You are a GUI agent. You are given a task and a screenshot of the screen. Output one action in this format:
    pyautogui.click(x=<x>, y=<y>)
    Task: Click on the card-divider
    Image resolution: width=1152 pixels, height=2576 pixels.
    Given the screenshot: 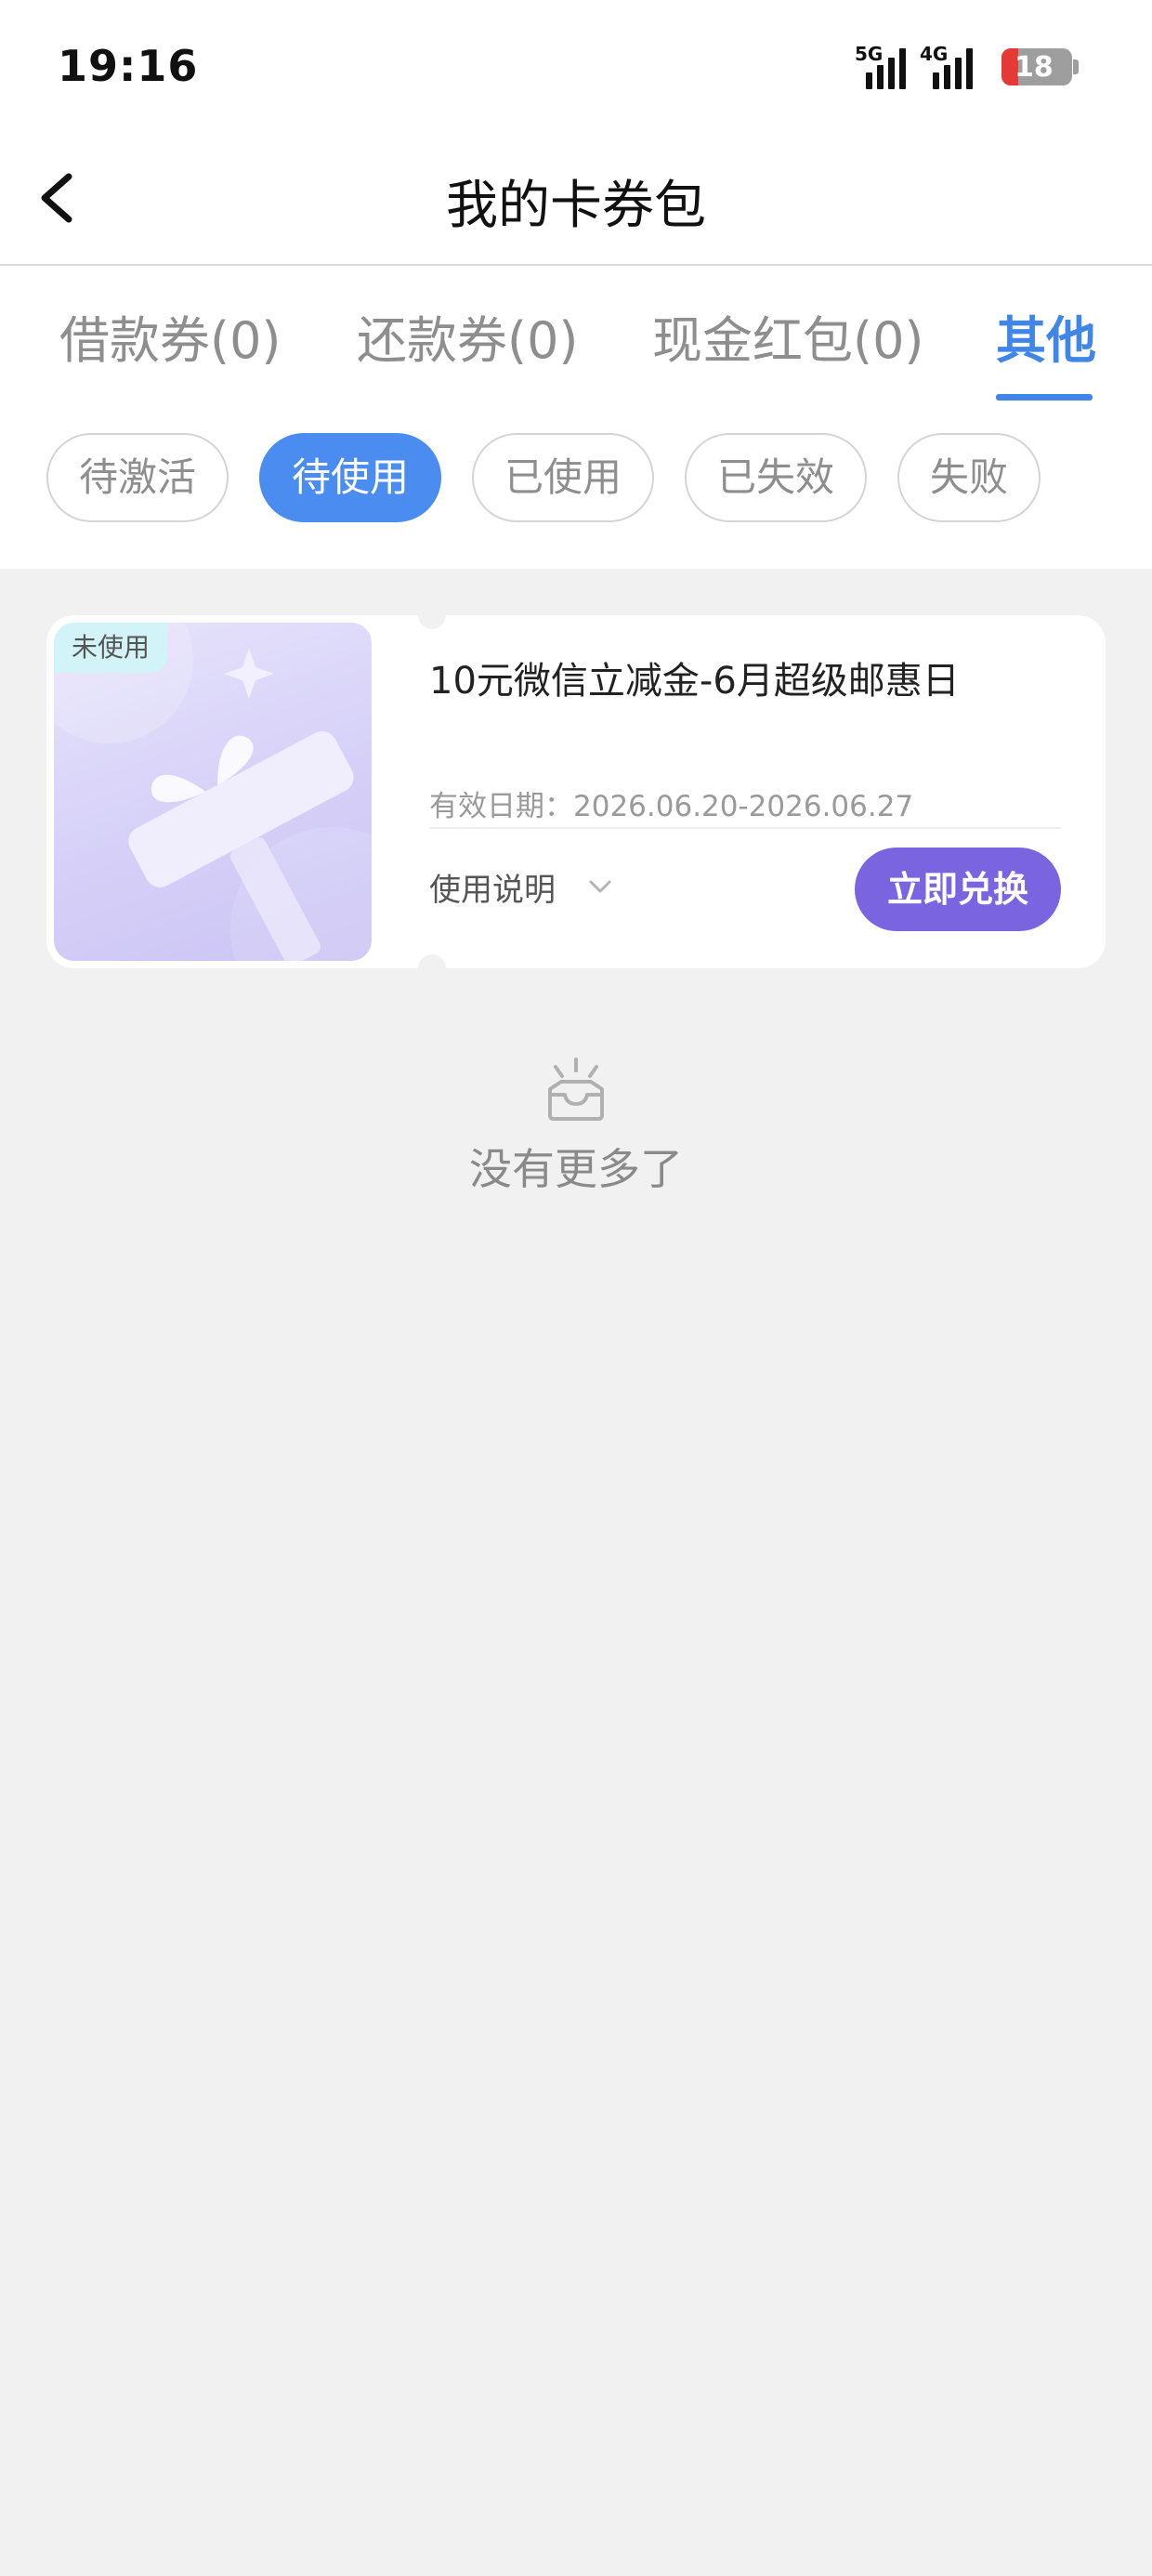 What is the action you would take?
    pyautogui.click(x=745, y=828)
    